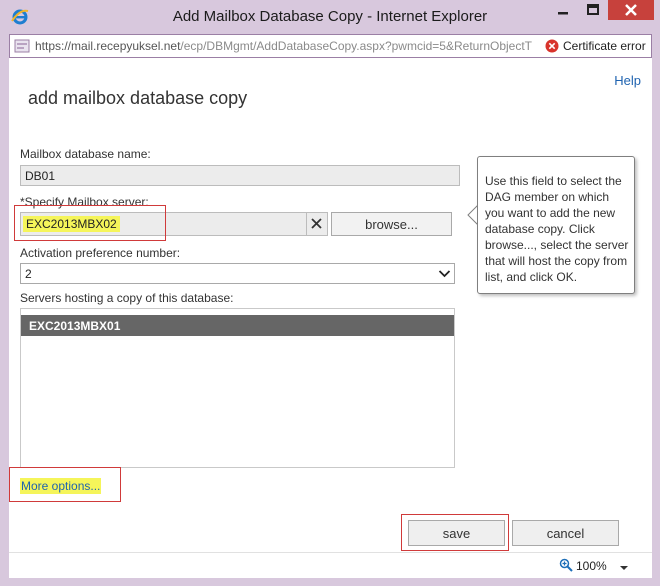 The image size is (660, 586). Describe the element at coordinates (627, 80) in the screenshot. I see `help-link: Help` at that location.